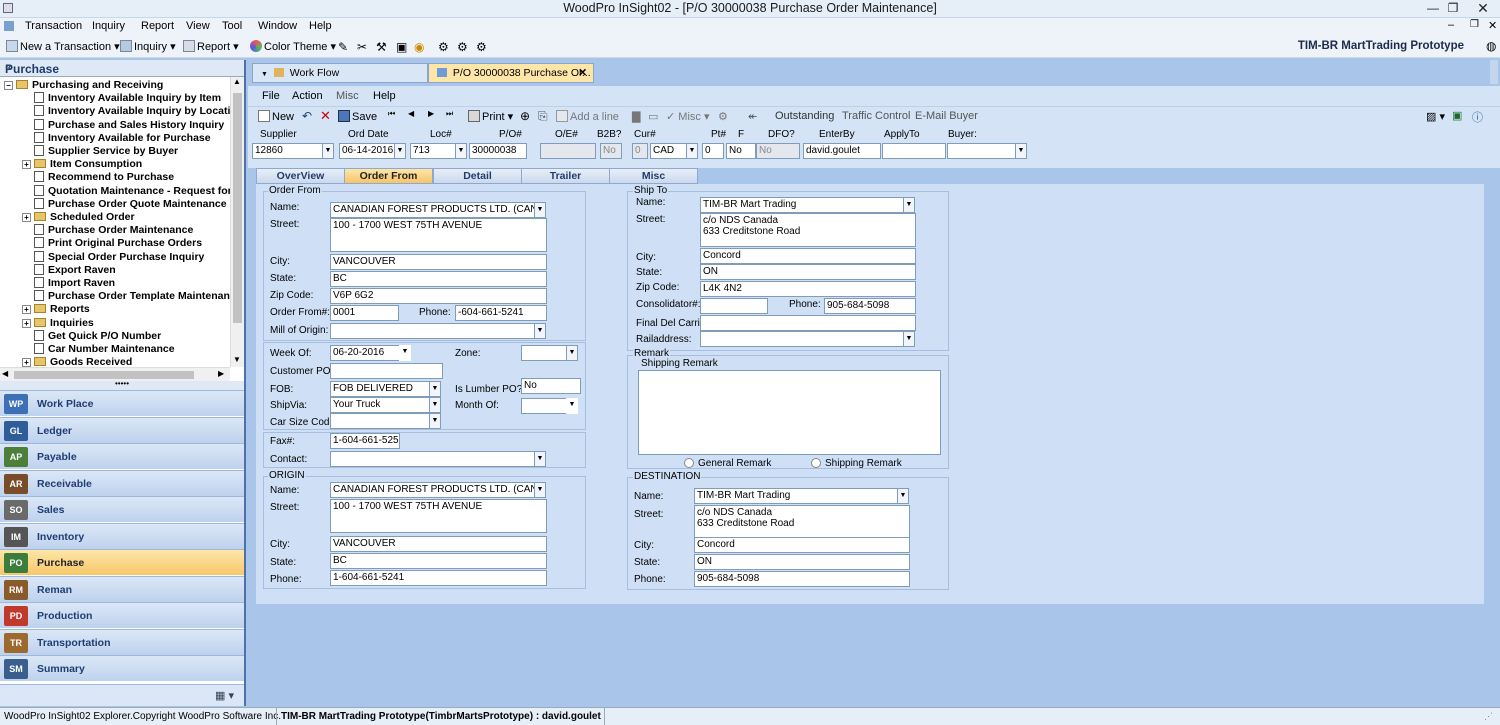  What do you see at coordinates (401, 47) in the screenshot?
I see `tool-d-icon: ▣` at bounding box center [401, 47].